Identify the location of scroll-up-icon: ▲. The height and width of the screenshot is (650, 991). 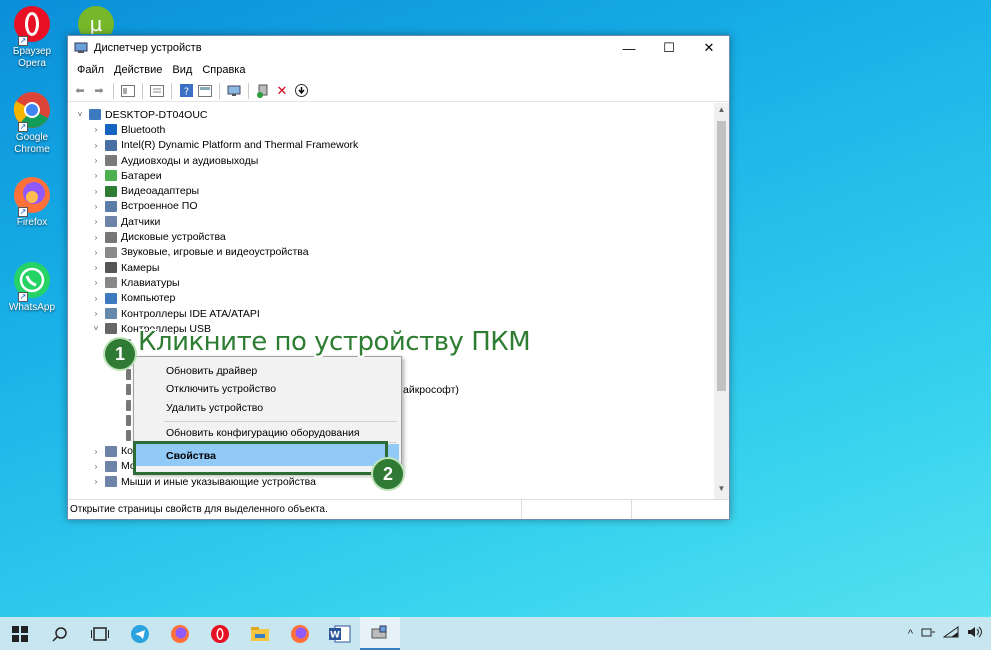
(721, 112).